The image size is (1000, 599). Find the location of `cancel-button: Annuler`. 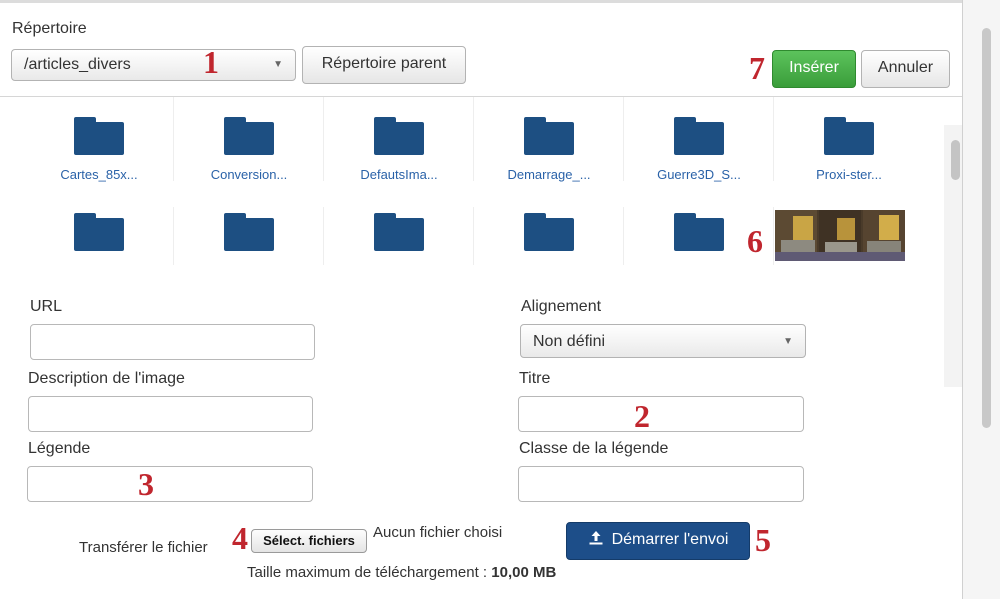

cancel-button: Annuler is located at coordinates (905, 69).